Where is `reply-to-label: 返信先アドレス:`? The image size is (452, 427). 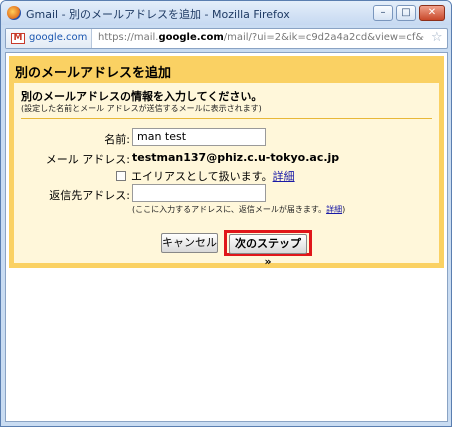 reply-to-label: 返信先アドレス: is located at coordinates (89, 195).